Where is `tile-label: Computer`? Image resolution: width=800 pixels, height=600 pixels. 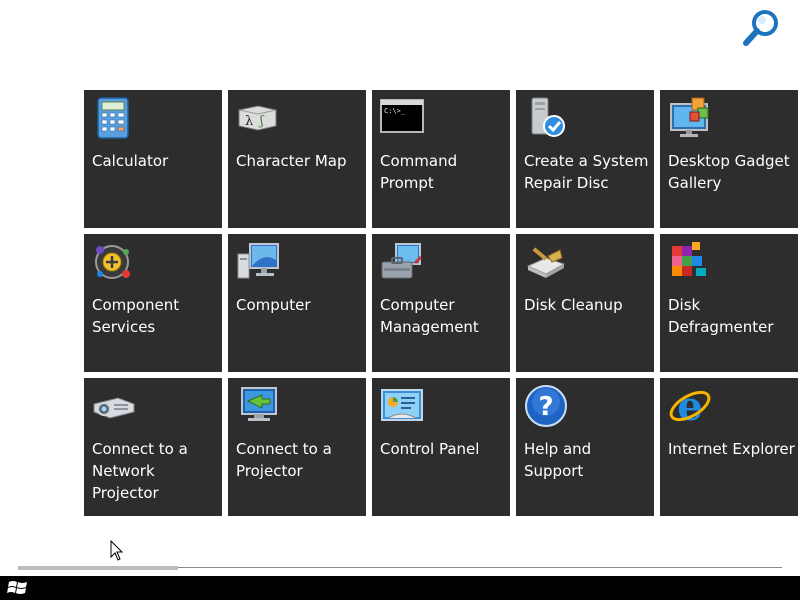
tile-label: Computer is located at coordinates (273, 305).